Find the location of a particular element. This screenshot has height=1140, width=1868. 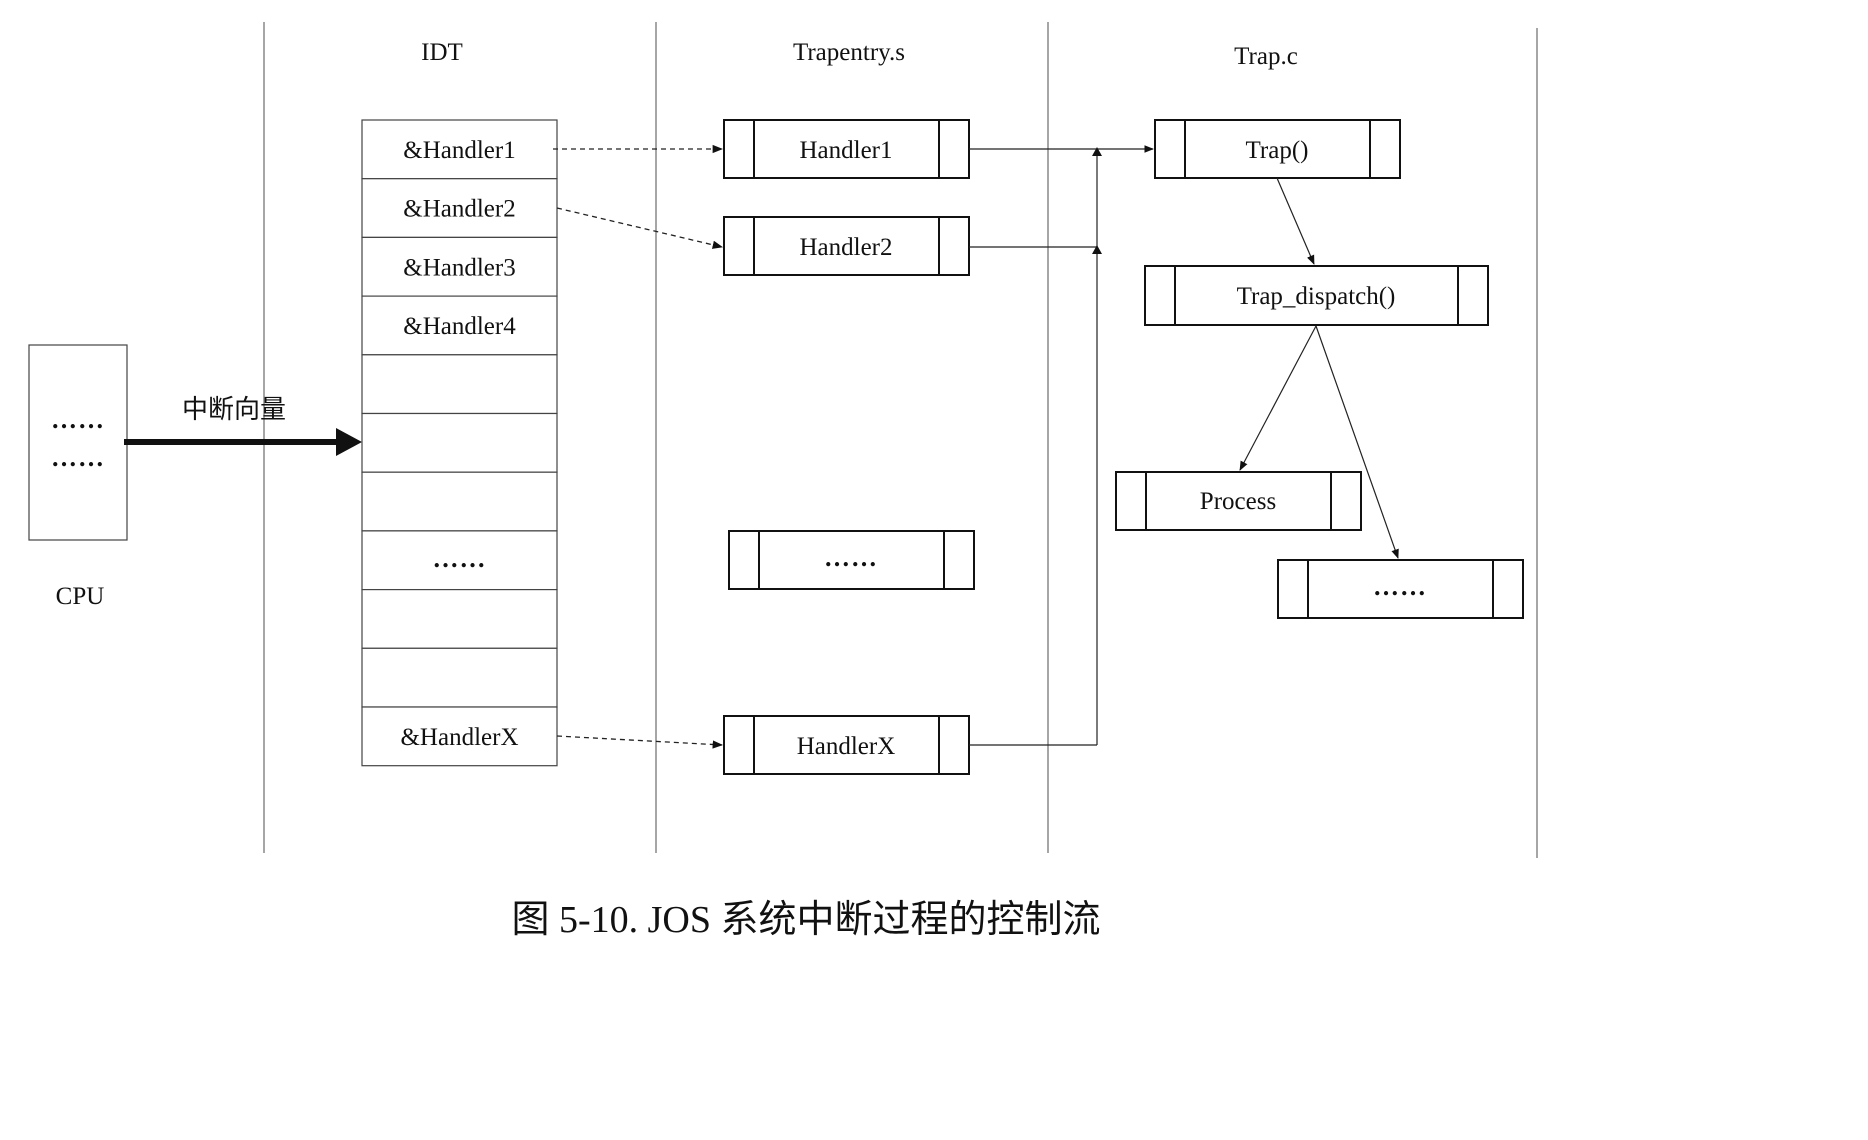

interrupt-vector-label: 中断向量 is located at coordinates (234, 410).